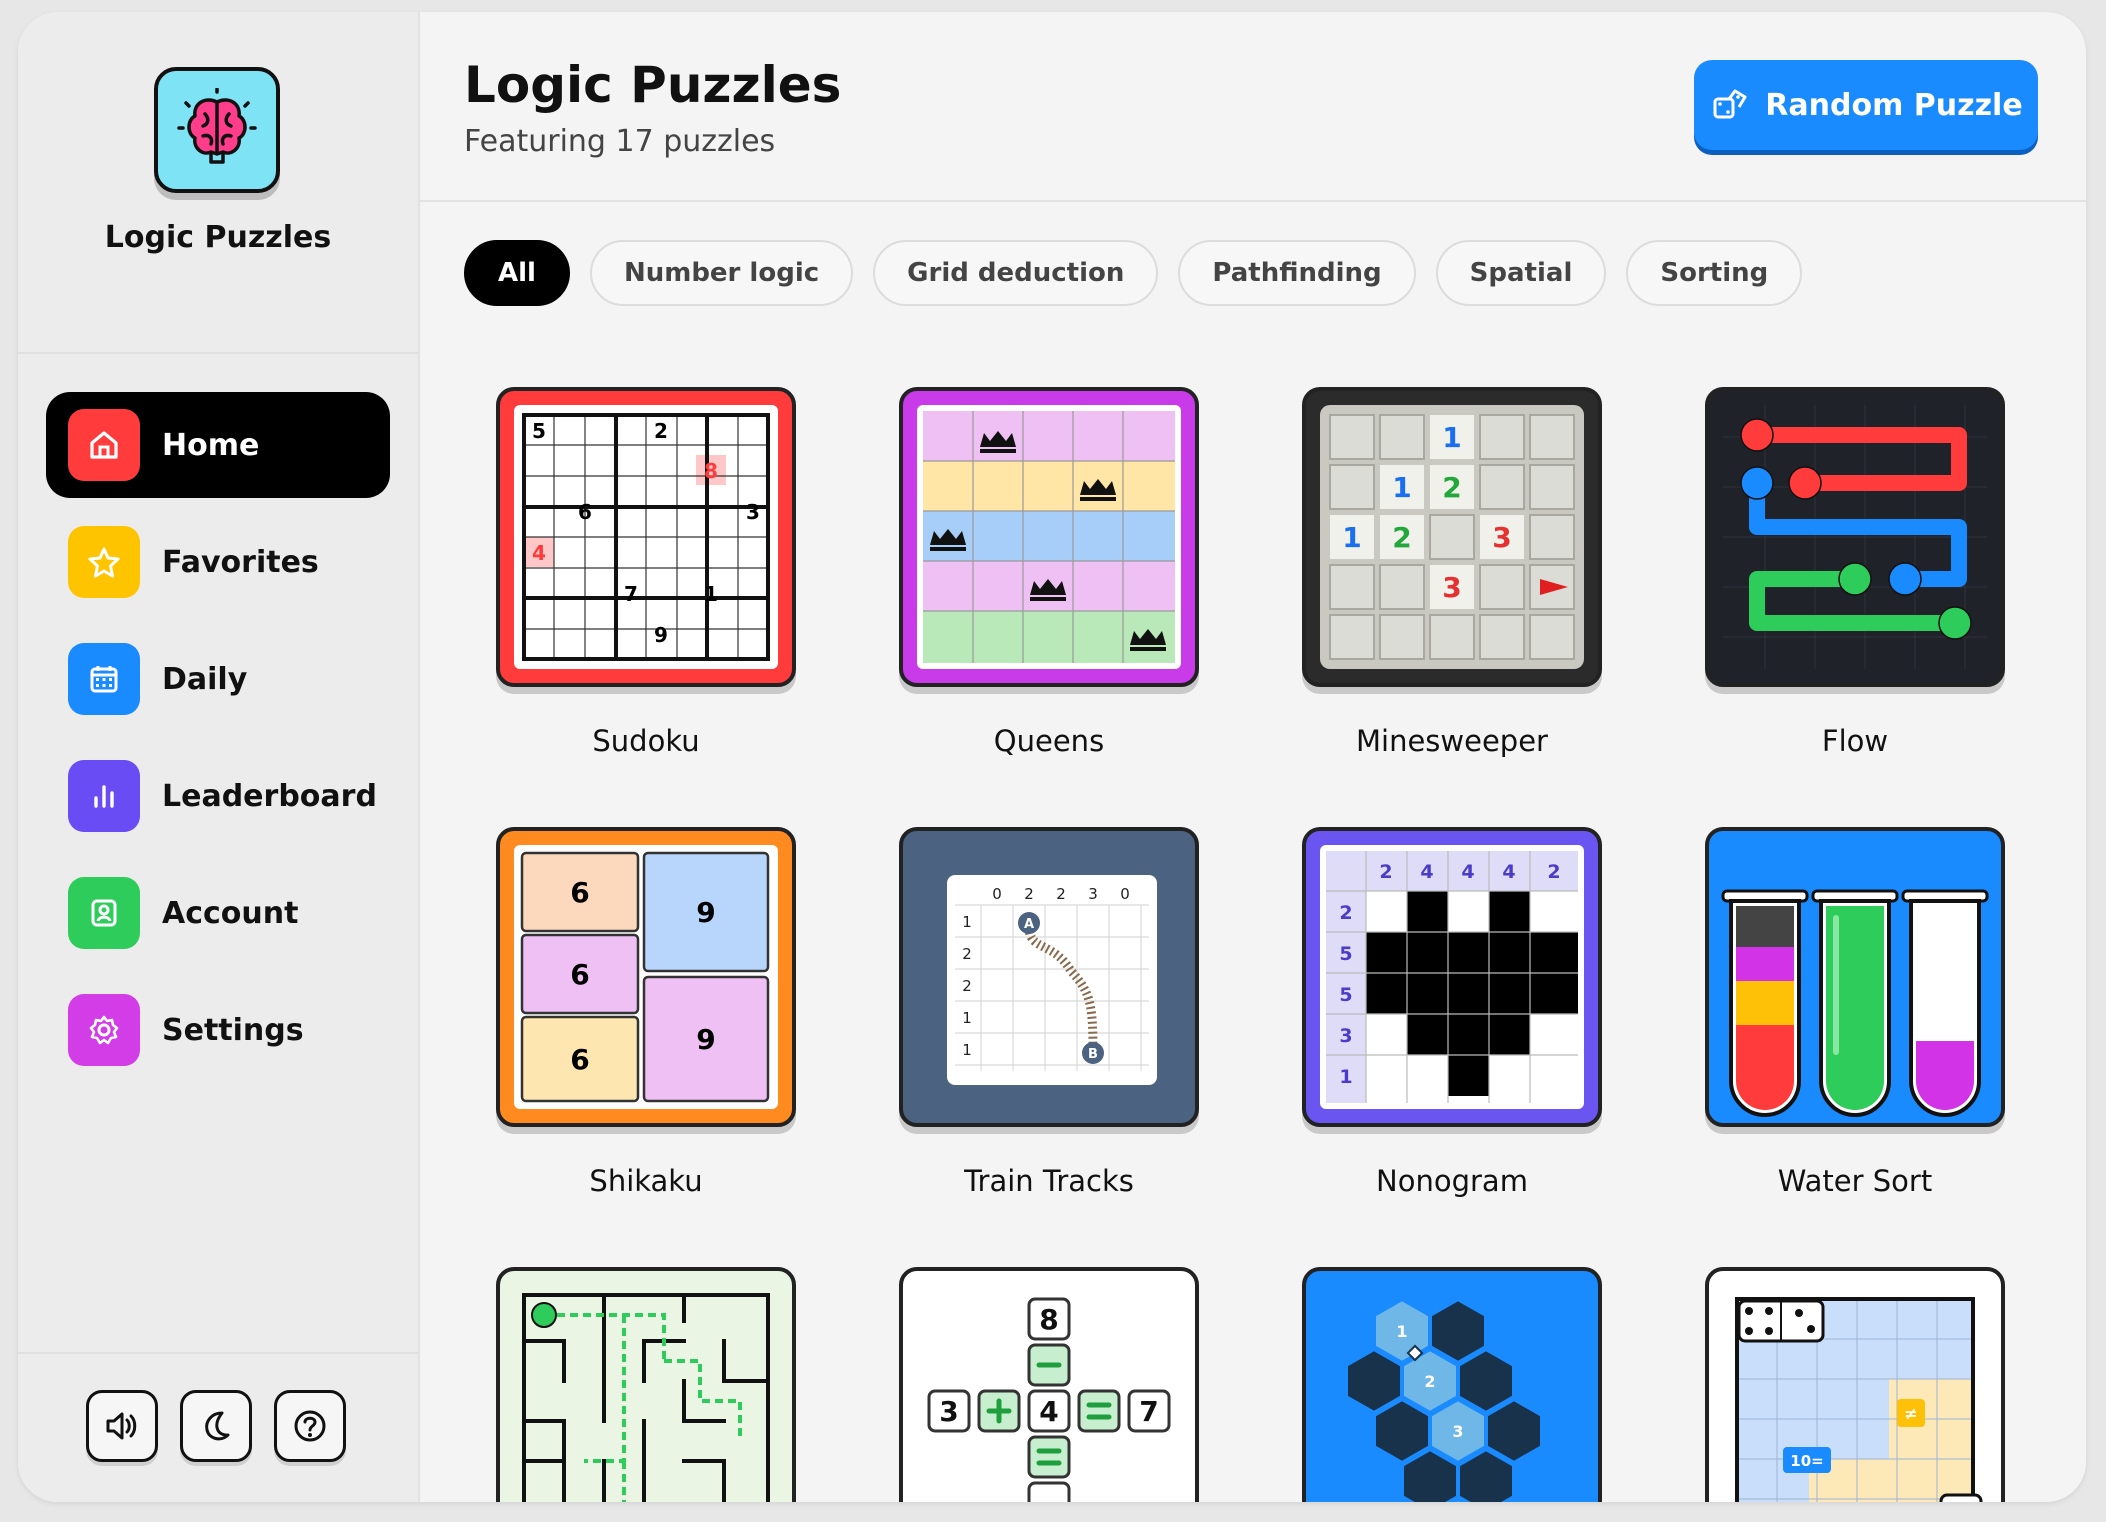  Describe the element at coordinates (1049, 977) in the screenshot. I see `puzzle-card-train-tracks: 0 2 2 3 0 1 2 2 1 1 A B` at that location.